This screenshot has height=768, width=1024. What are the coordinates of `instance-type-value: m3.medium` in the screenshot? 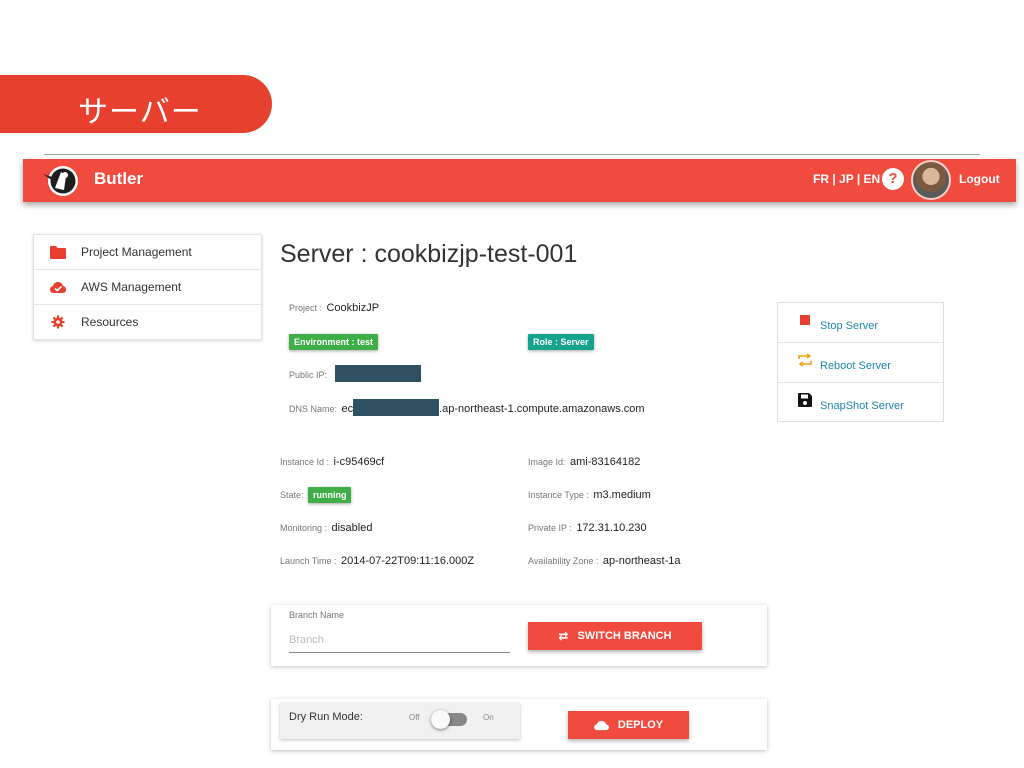 It's located at (622, 495).